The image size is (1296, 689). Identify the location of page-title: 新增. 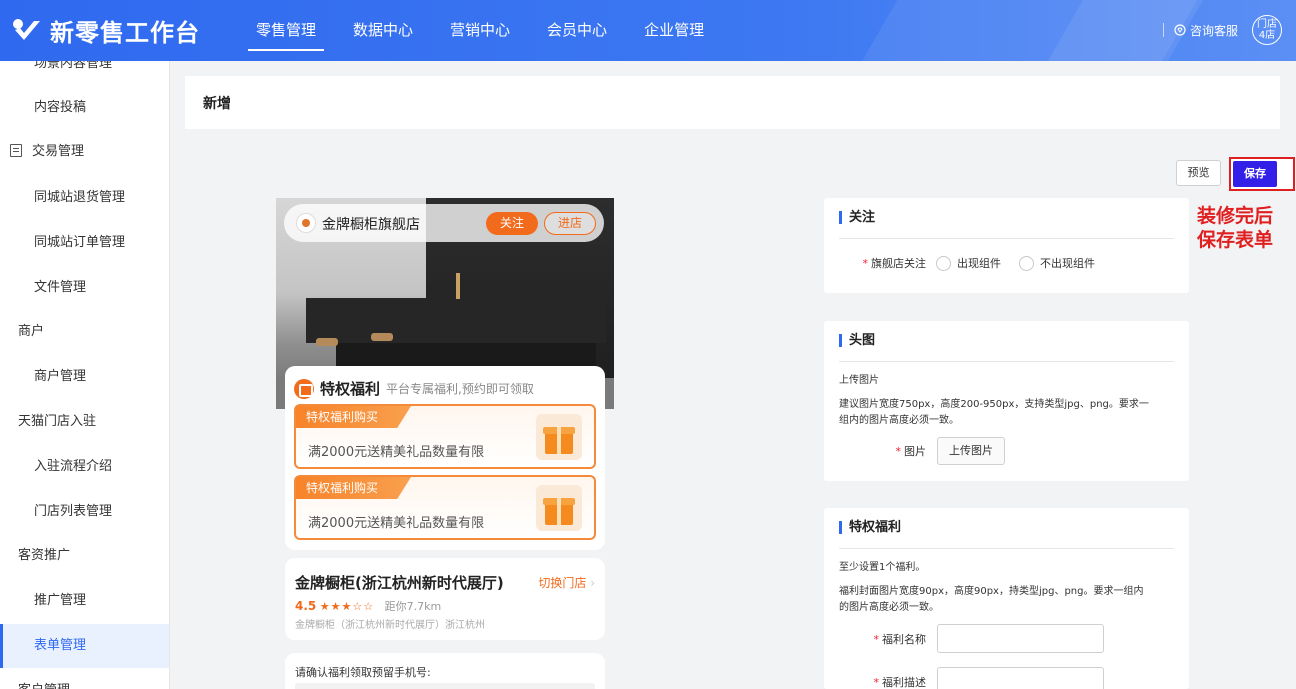
(217, 104).